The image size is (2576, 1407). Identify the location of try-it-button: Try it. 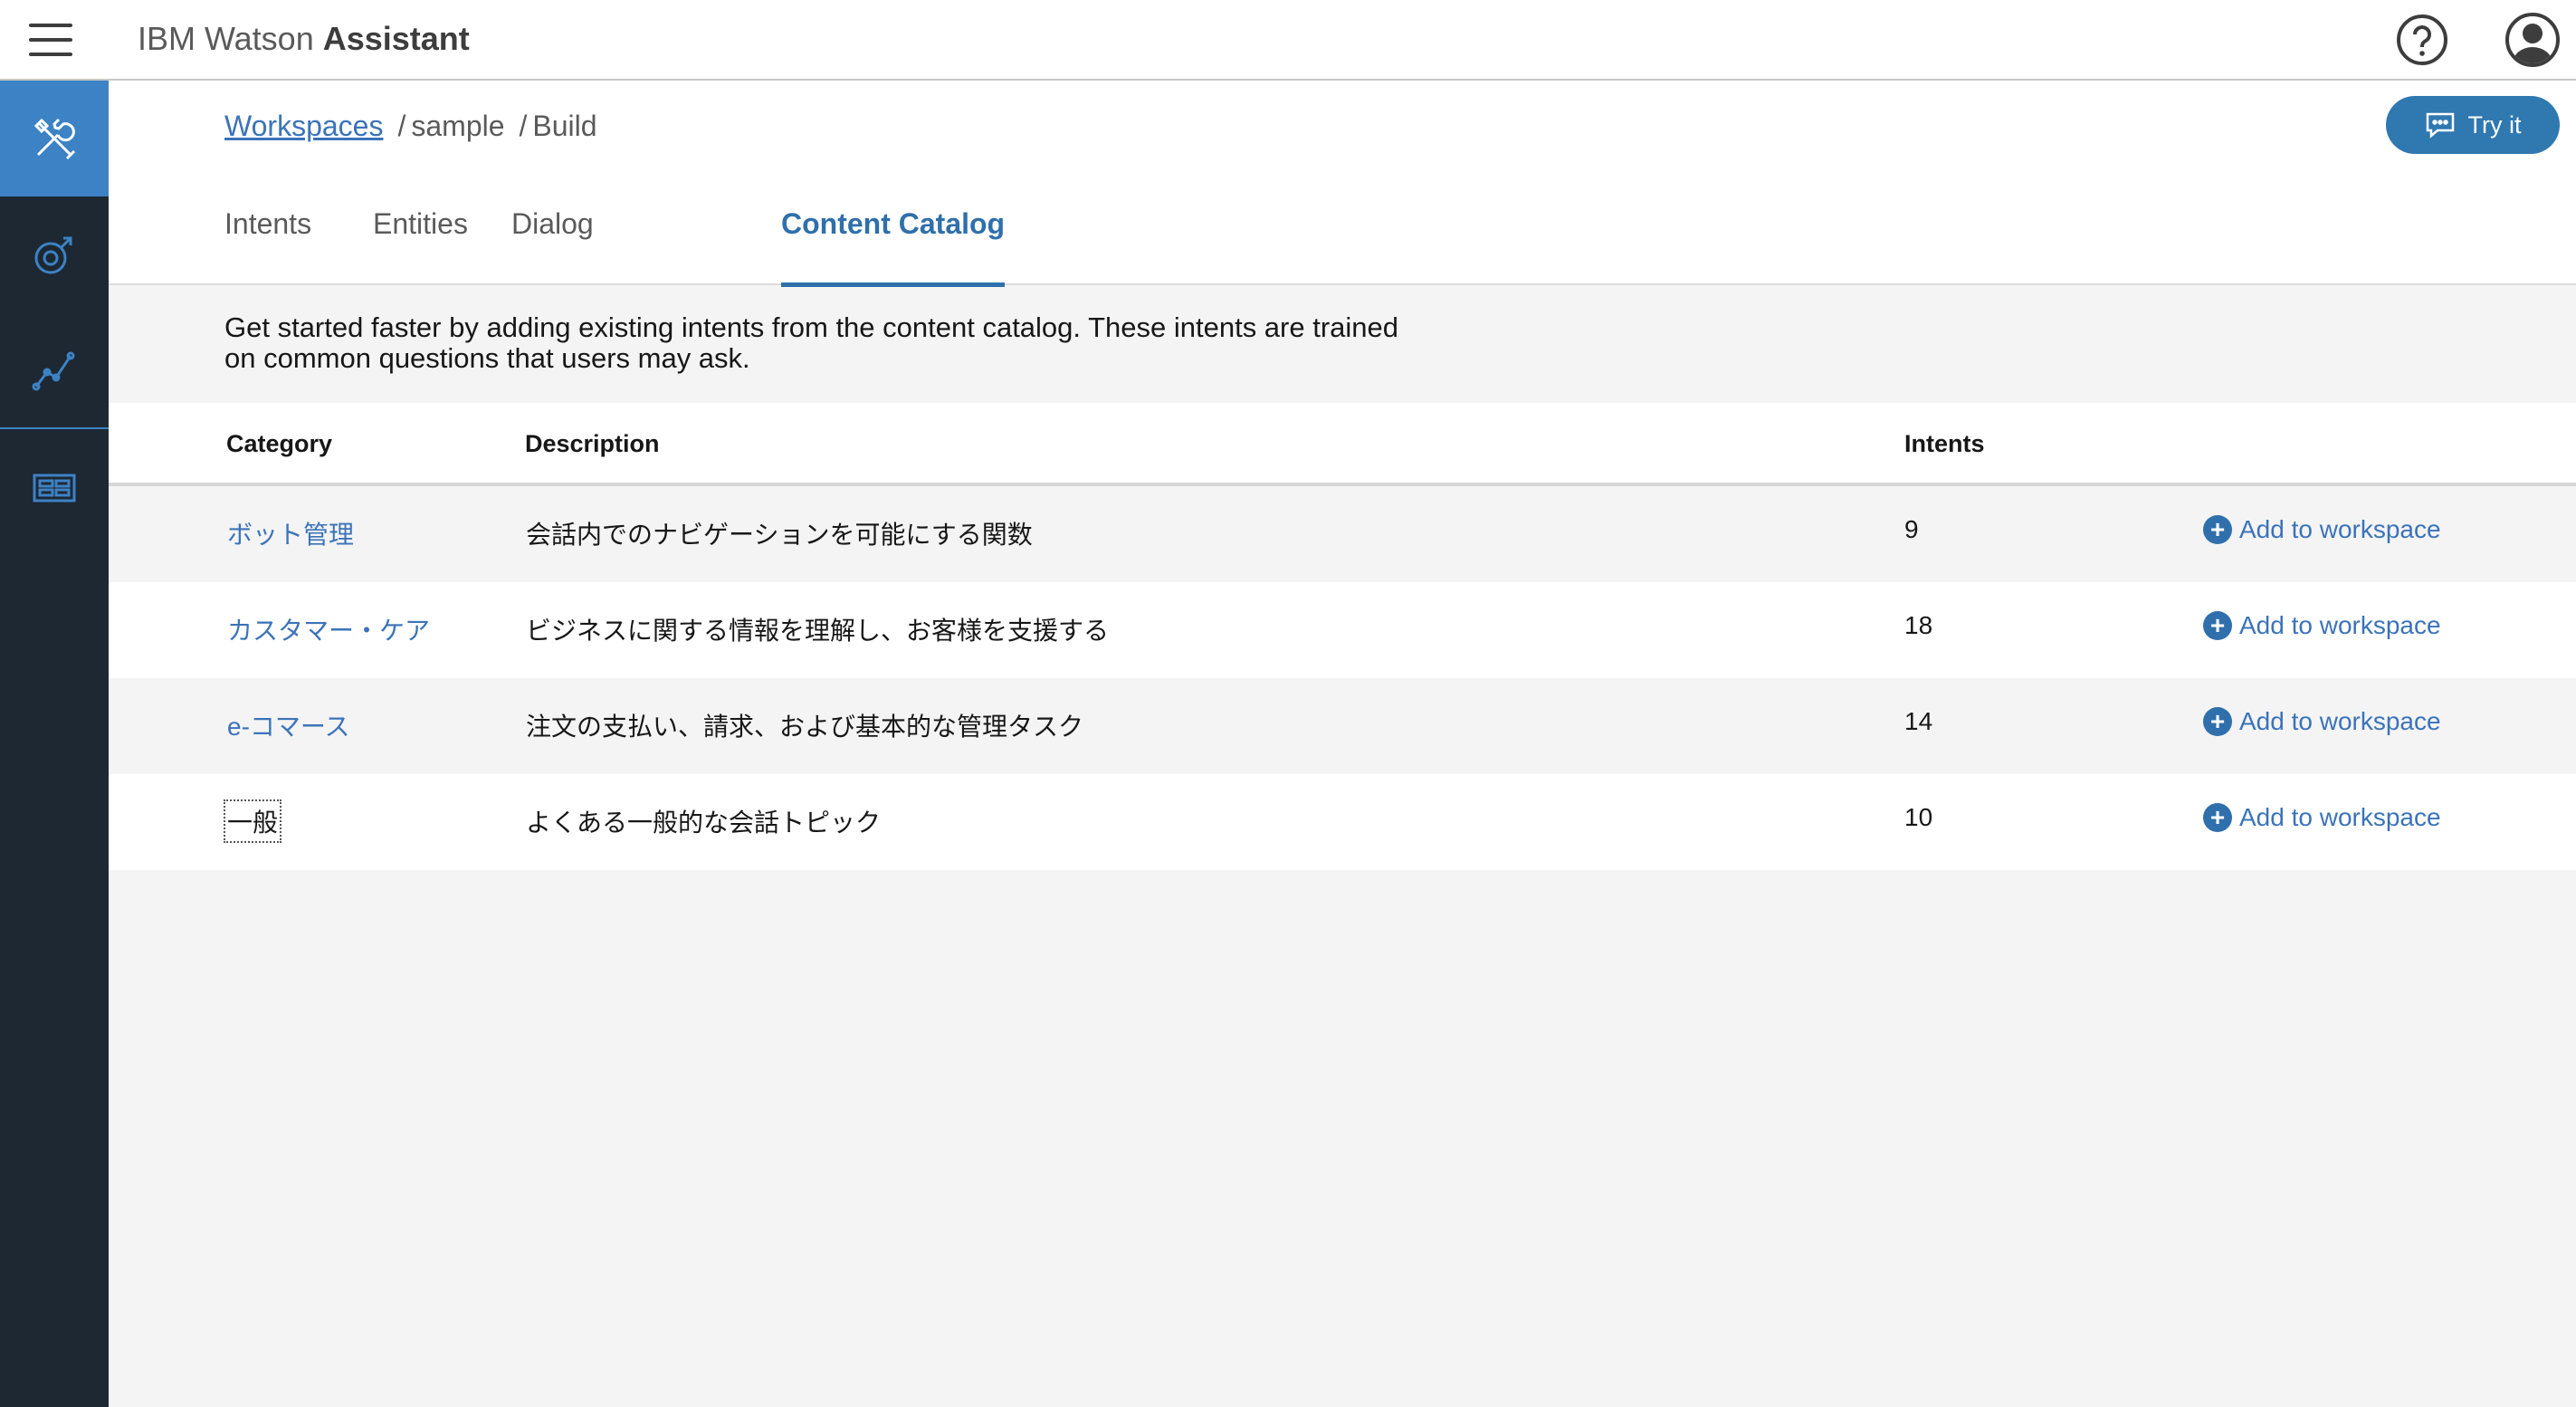
(2473, 125).